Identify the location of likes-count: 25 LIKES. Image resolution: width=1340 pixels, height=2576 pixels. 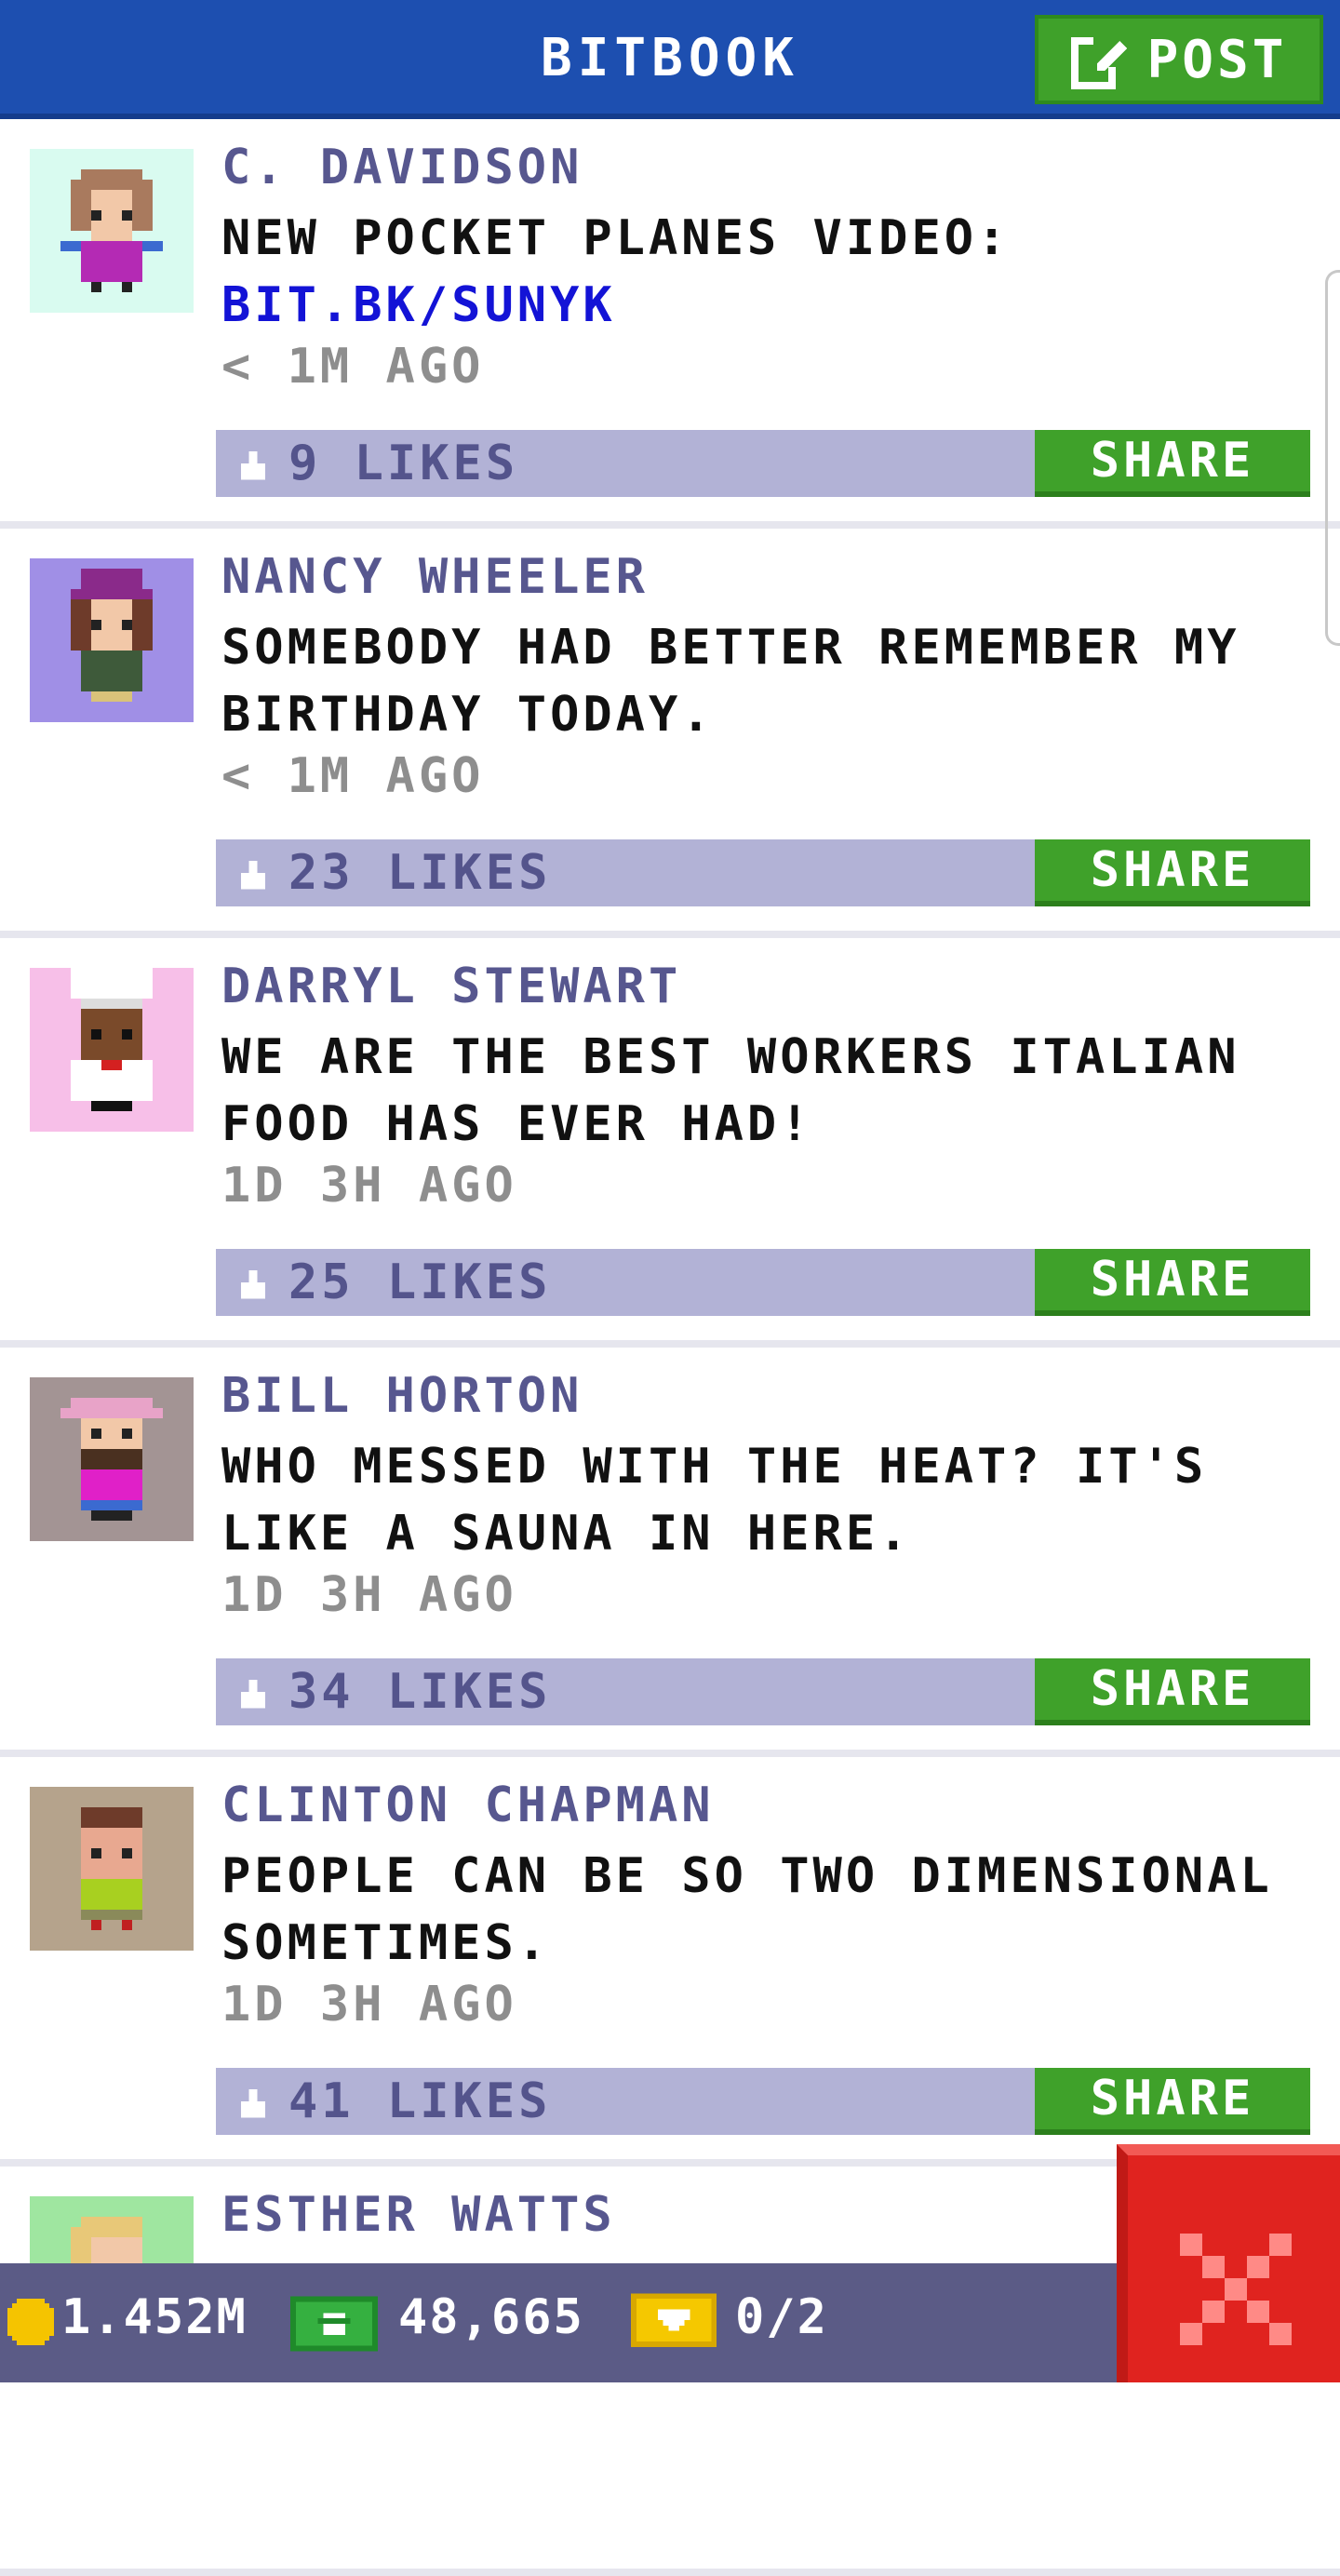
(420, 1282).